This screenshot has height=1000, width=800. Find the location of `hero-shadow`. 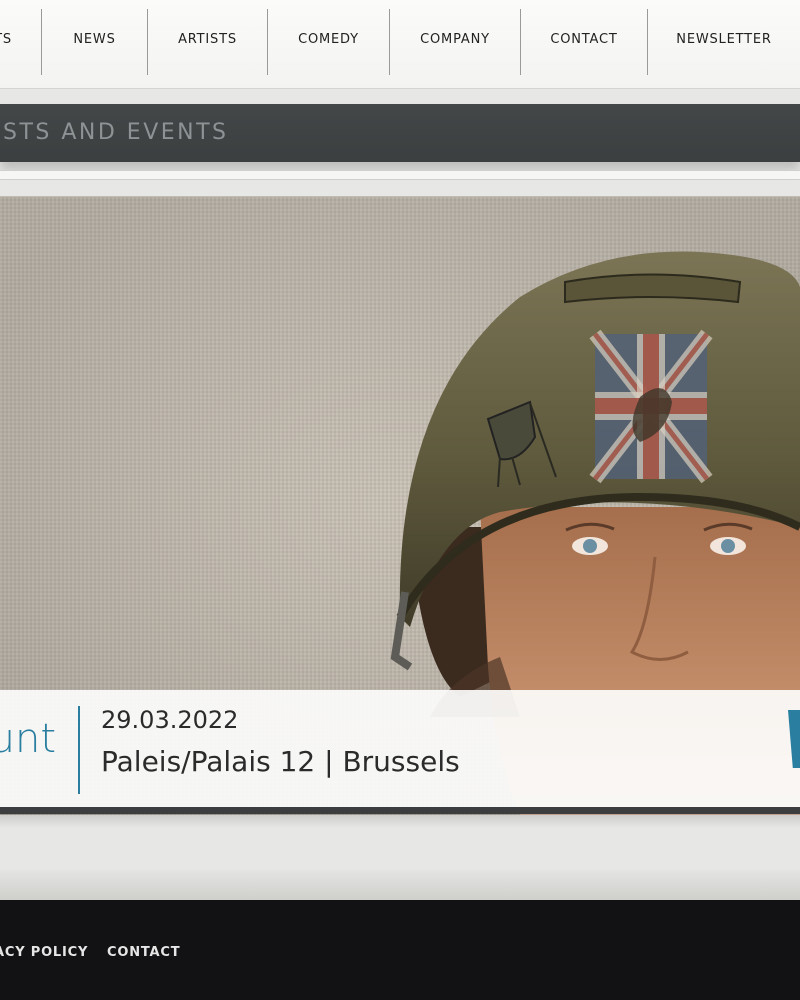

hero-shadow is located at coordinates (400, 821).